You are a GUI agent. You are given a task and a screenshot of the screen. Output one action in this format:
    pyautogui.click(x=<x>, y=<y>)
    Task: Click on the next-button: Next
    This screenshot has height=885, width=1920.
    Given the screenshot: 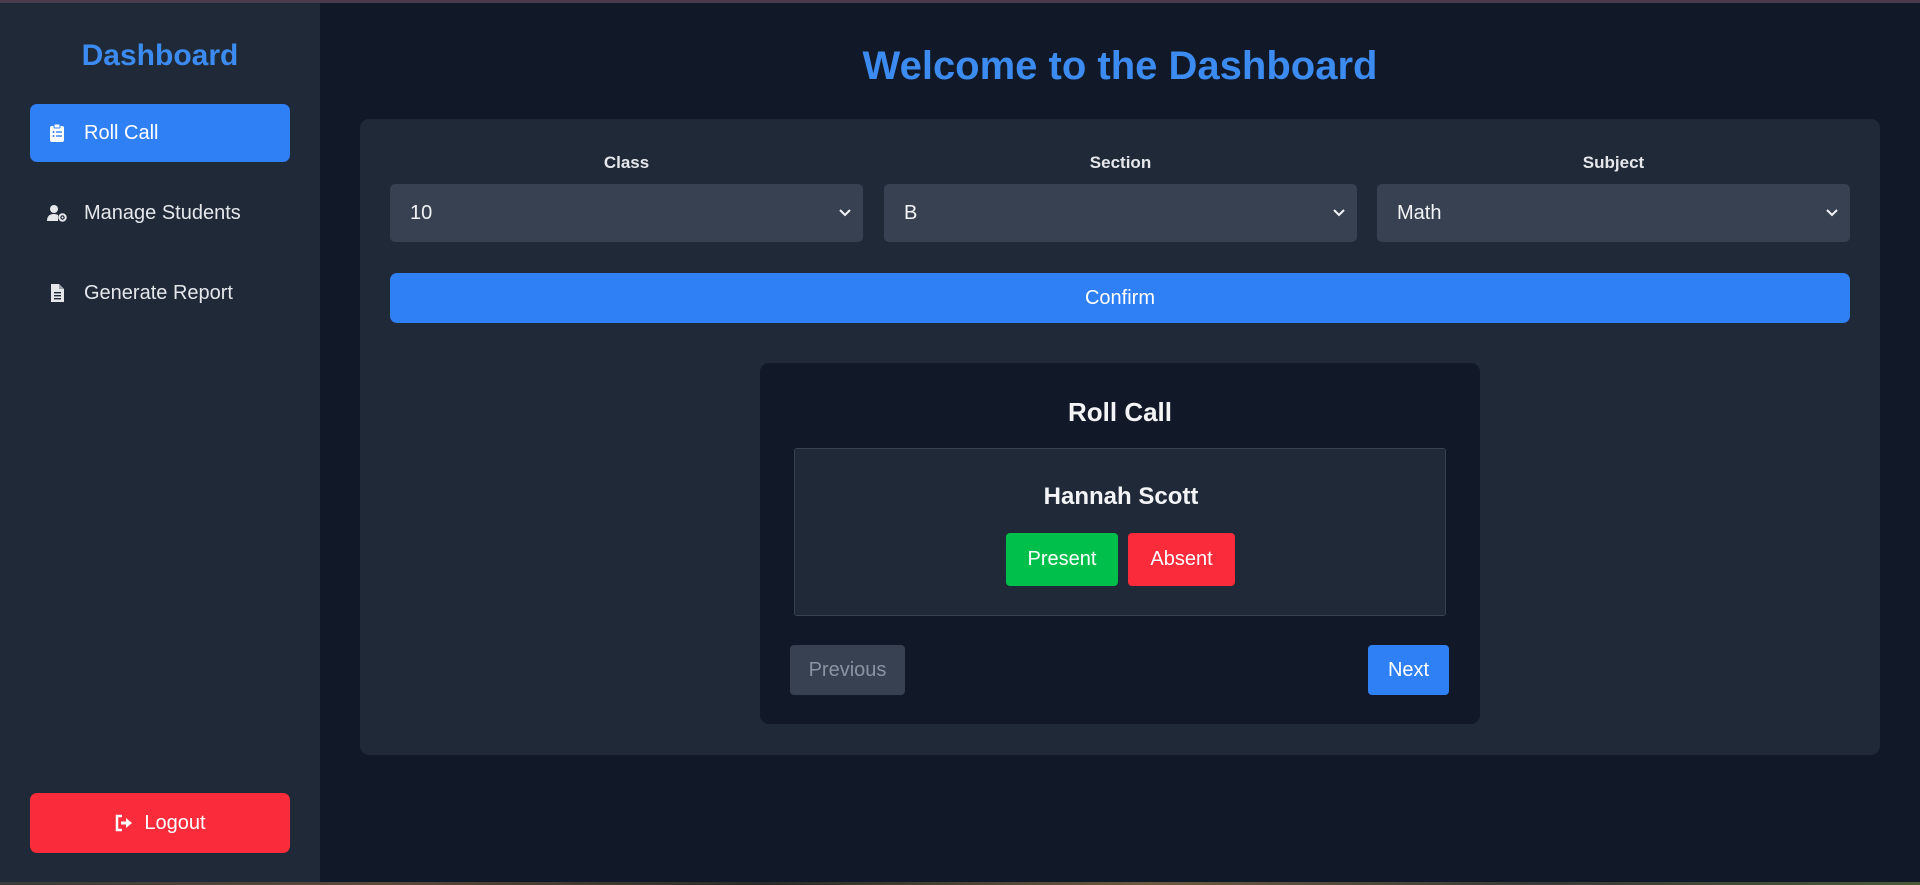 What is the action you would take?
    pyautogui.click(x=1408, y=670)
    